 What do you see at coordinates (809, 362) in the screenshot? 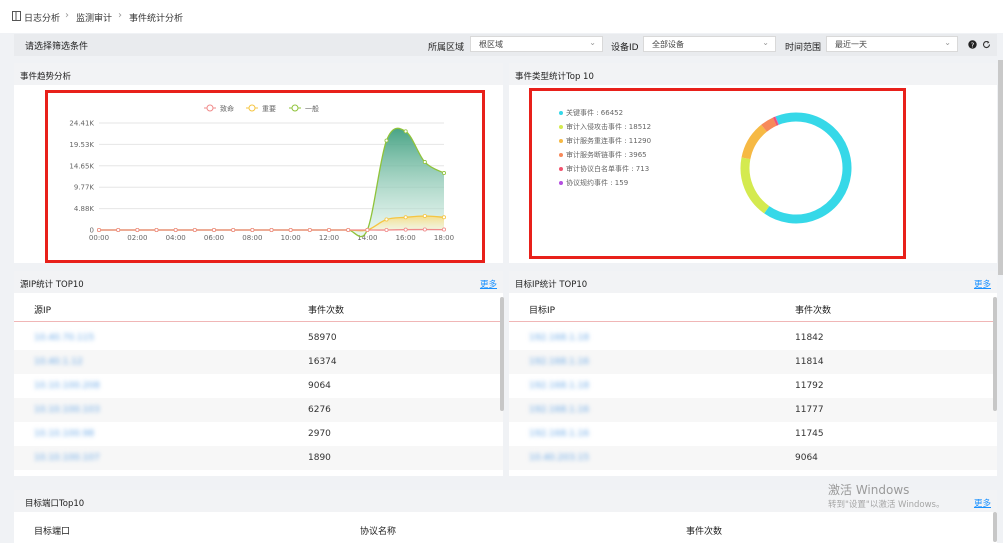
I see `event-count-cell: 11814` at bounding box center [809, 362].